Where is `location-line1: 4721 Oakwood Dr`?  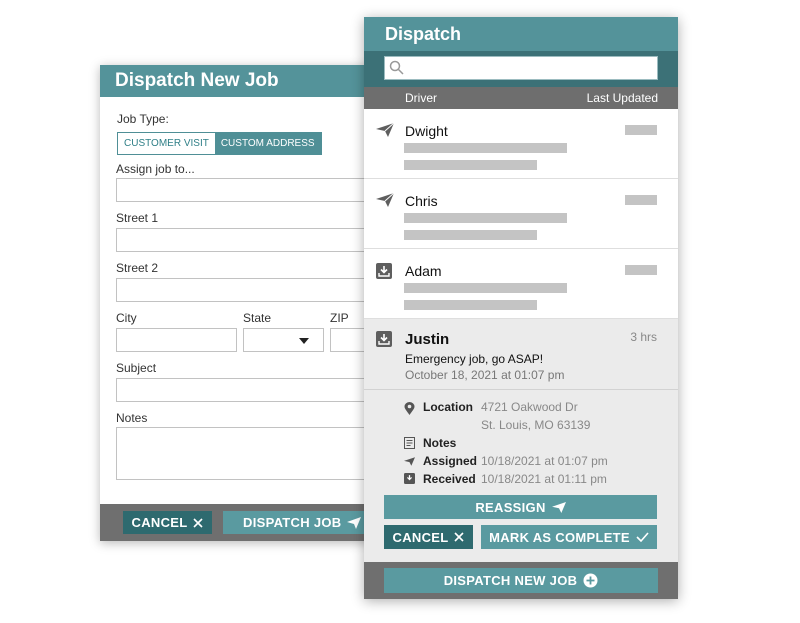 location-line1: 4721 Oakwood Dr is located at coordinates (529, 407).